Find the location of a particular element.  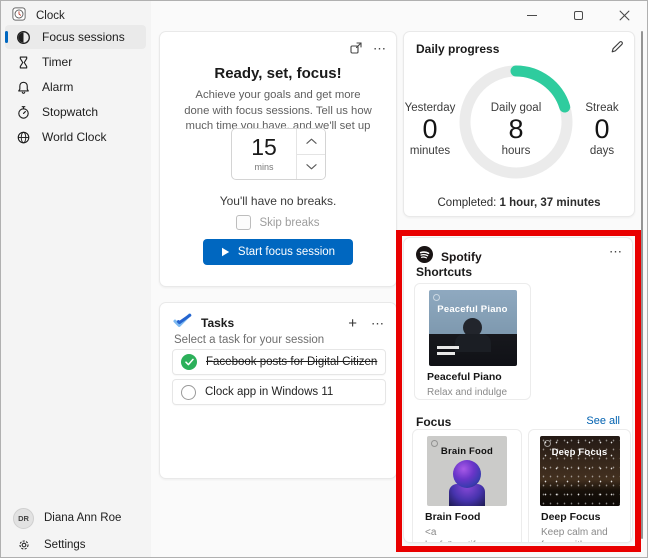

album-art-text: Deep Focus is located at coordinates (579, 452).